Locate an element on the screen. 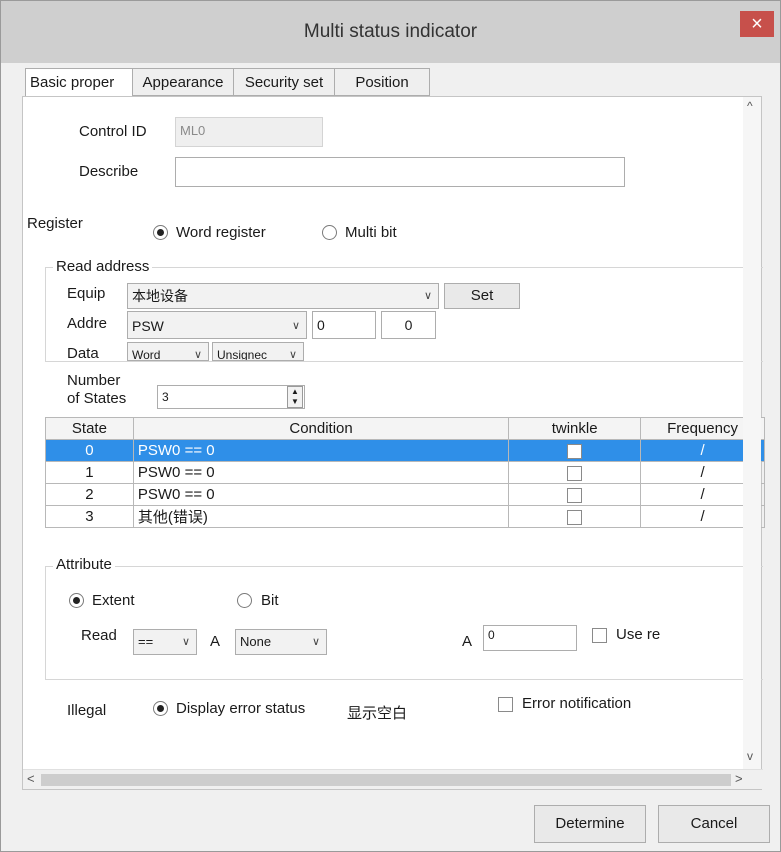  display-error-status-label: Display error status is located at coordinates (241, 708).